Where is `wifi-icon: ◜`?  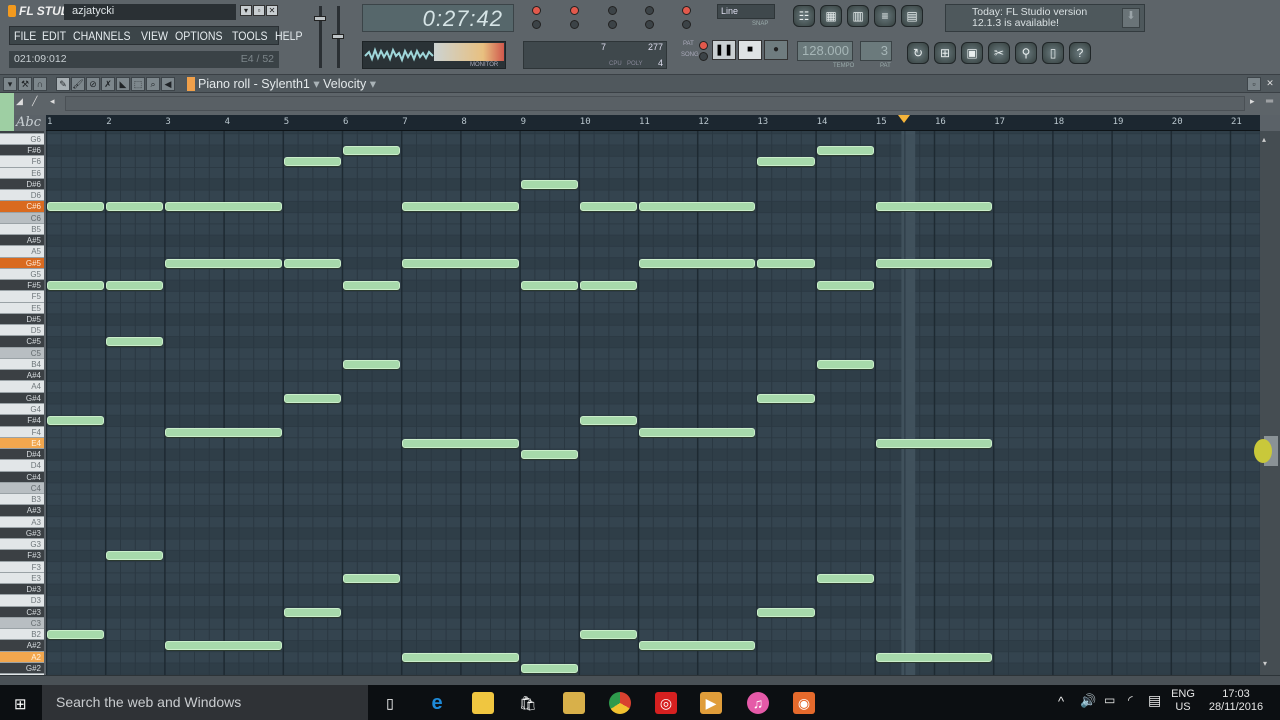
wifi-icon: ◜ is located at coordinates (1130, 700).